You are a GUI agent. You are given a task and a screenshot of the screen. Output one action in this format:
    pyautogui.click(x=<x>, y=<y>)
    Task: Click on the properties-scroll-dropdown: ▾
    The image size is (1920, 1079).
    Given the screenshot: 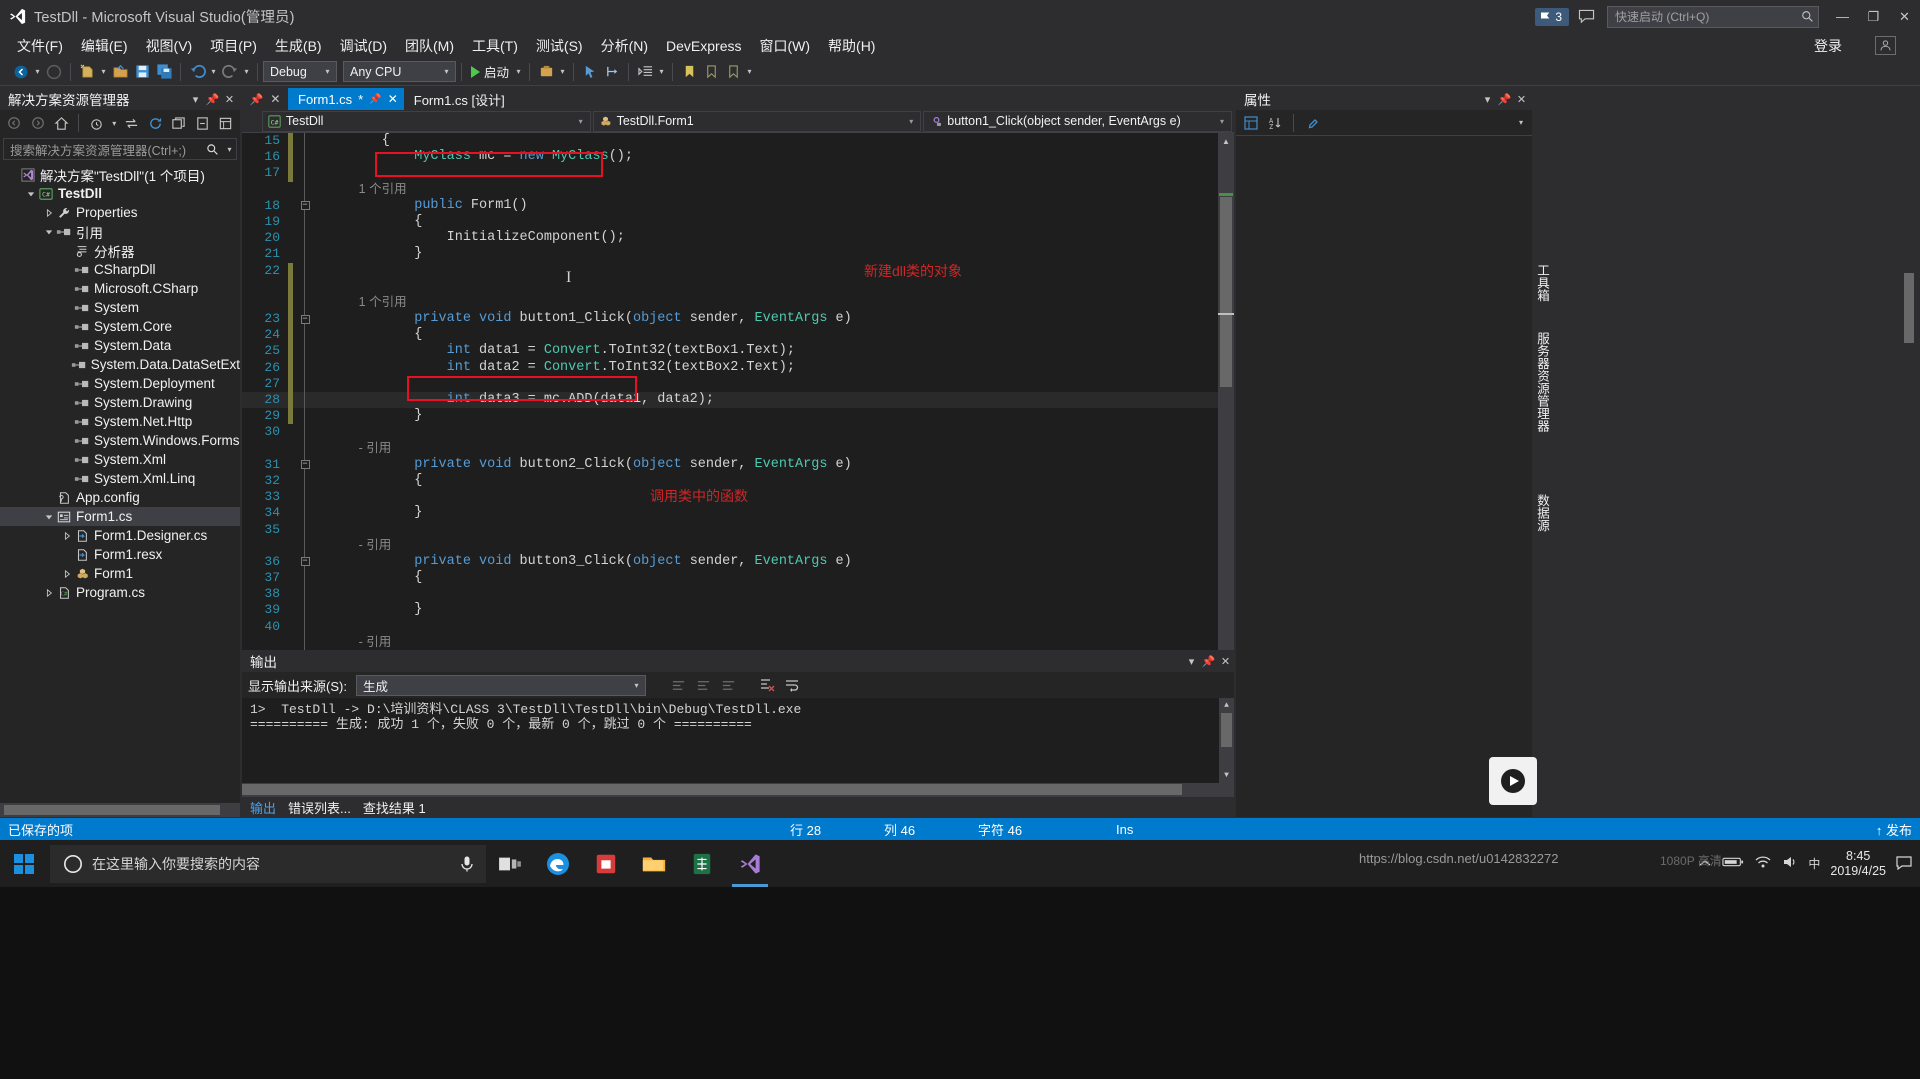 What is the action you would take?
    pyautogui.click(x=1521, y=123)
    